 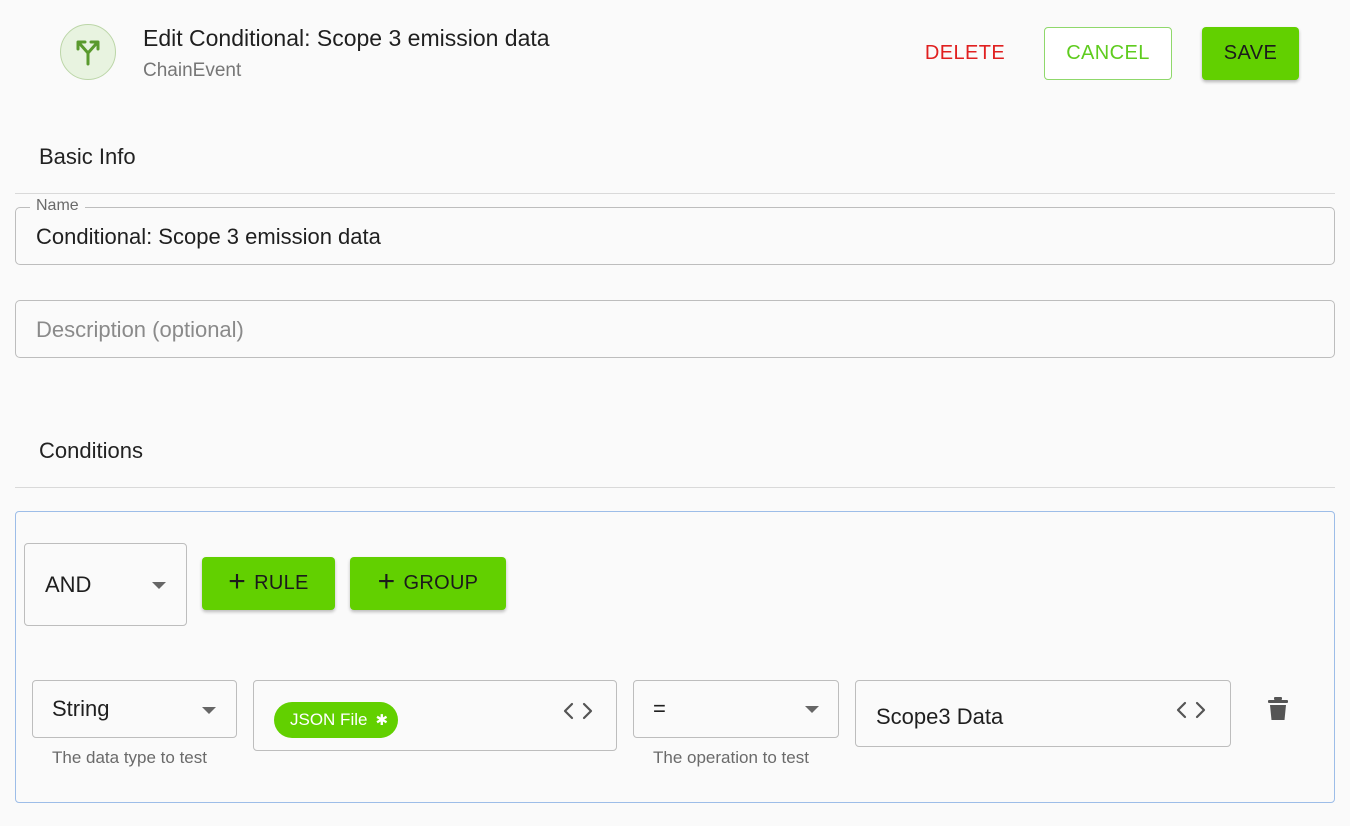 I want to click on field-selector: JSON File ✱, so click(x=435, y=715).